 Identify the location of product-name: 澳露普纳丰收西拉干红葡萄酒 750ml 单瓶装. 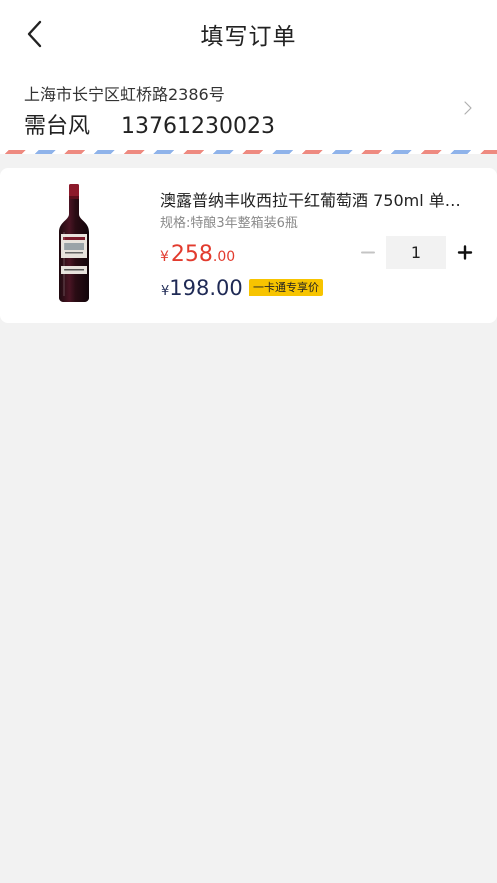
(317, 199).